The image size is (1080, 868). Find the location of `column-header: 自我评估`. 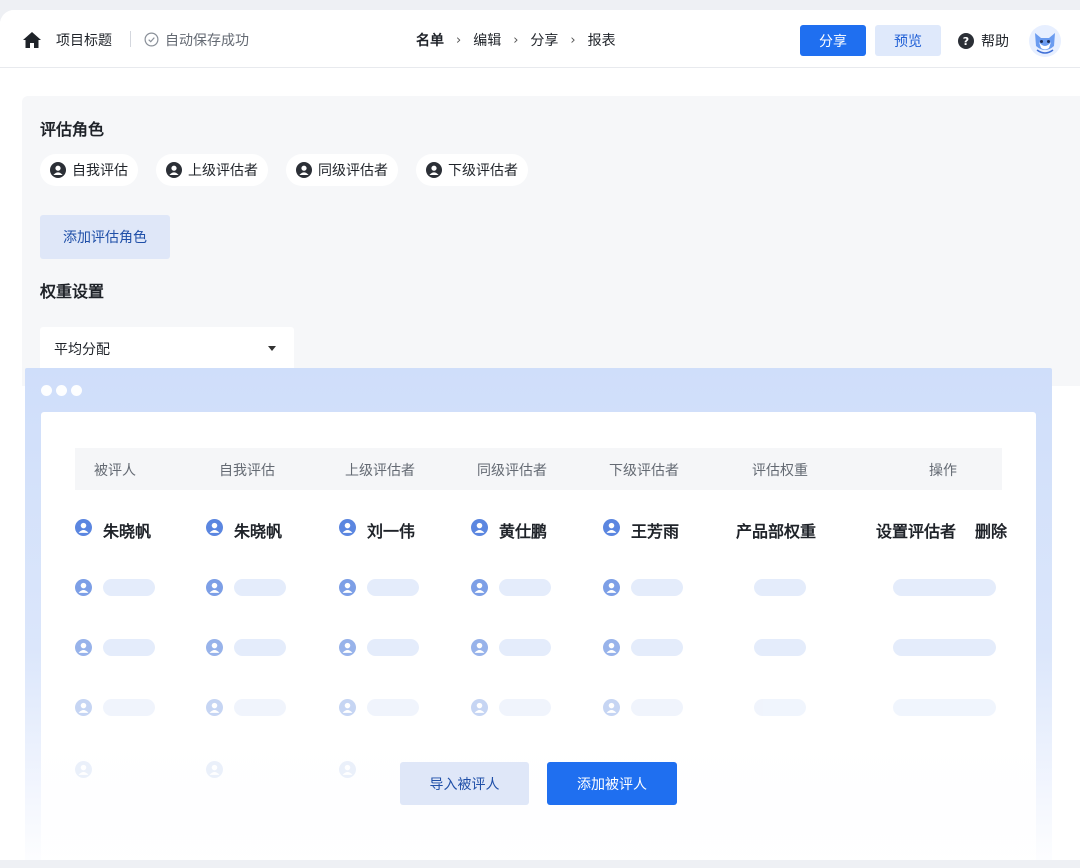

column-header: 自我评估 is located at coordinates (247, 471).